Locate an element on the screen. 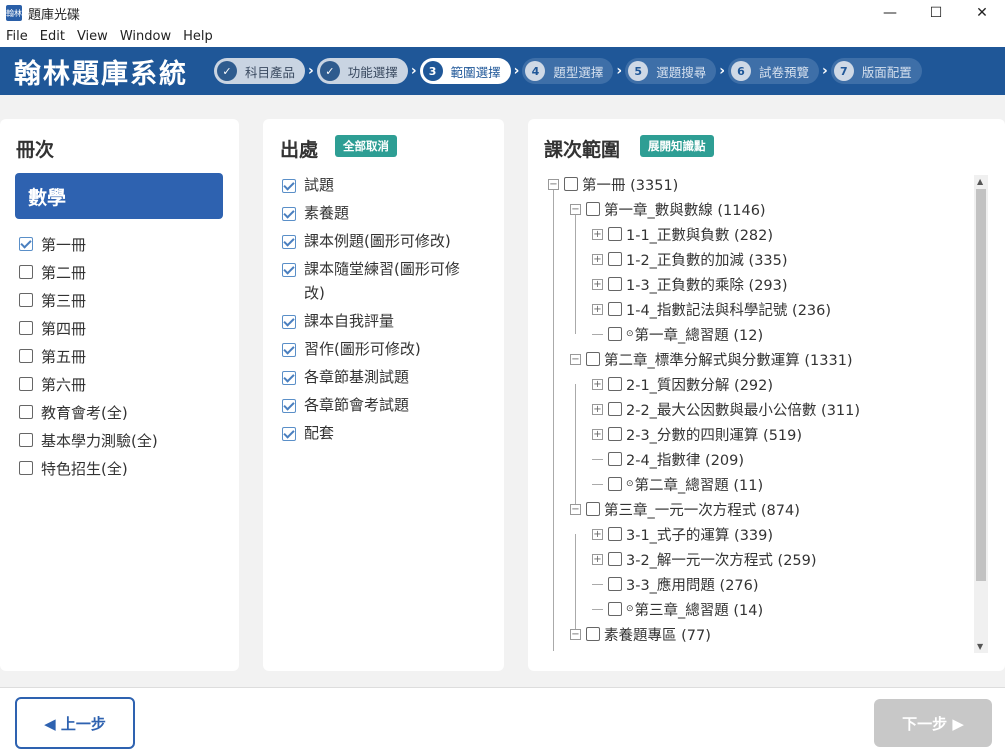  tree-node: − 第一章_數與數線 (1146) is located at coordinates (668, 209).